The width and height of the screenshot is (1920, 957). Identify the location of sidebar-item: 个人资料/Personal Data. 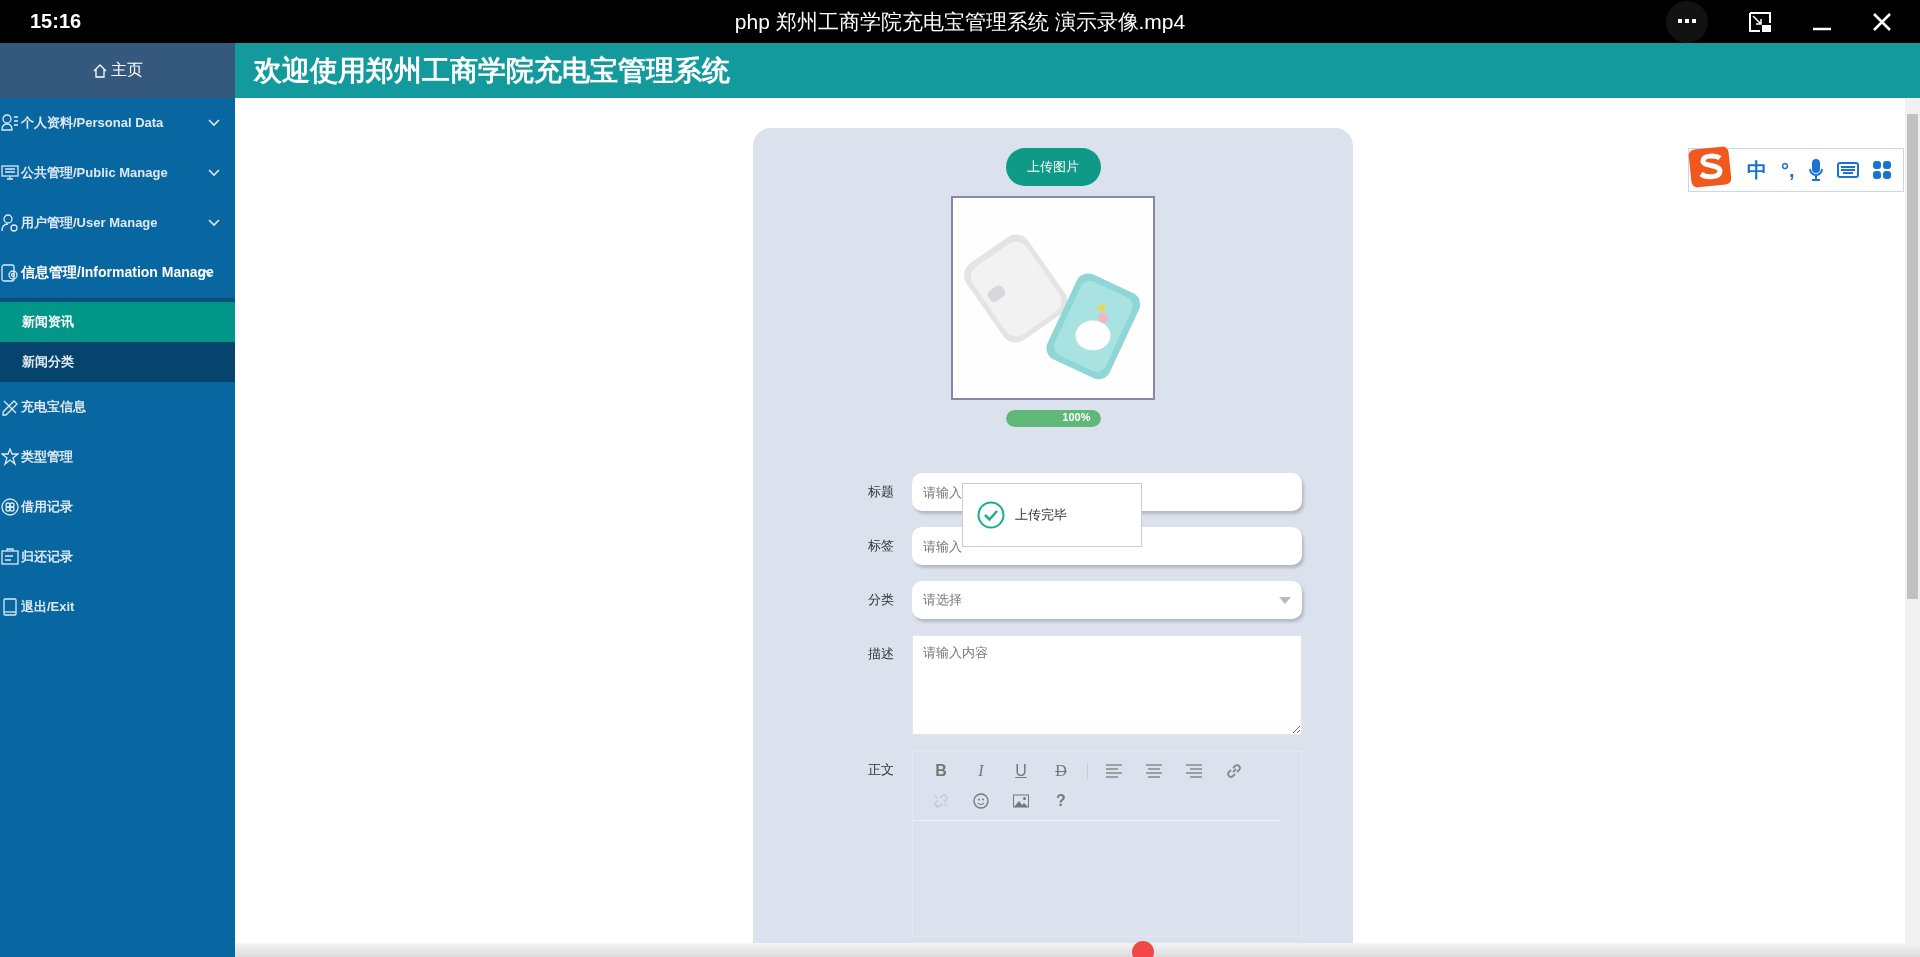
(117, 123).